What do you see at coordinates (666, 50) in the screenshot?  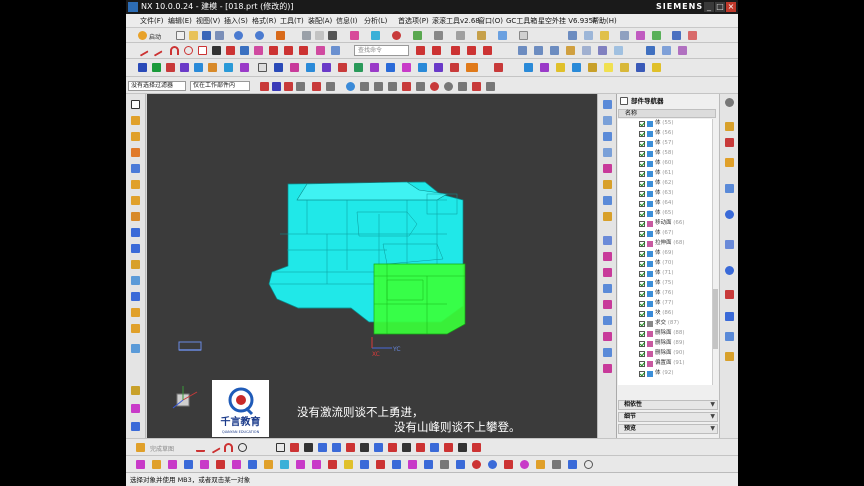 I see `chamfer-icon` at bounding box center [666, 50].